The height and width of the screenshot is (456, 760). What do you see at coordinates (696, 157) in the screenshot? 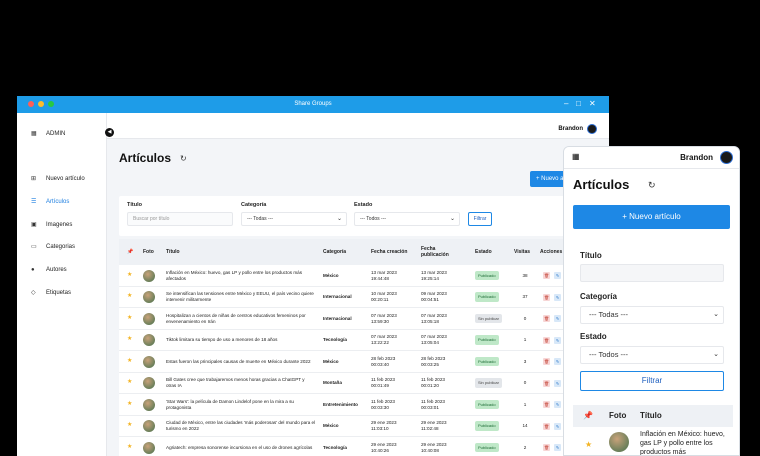
I see `mobile-user-name: Brandon` at bounding box center [696, 157].